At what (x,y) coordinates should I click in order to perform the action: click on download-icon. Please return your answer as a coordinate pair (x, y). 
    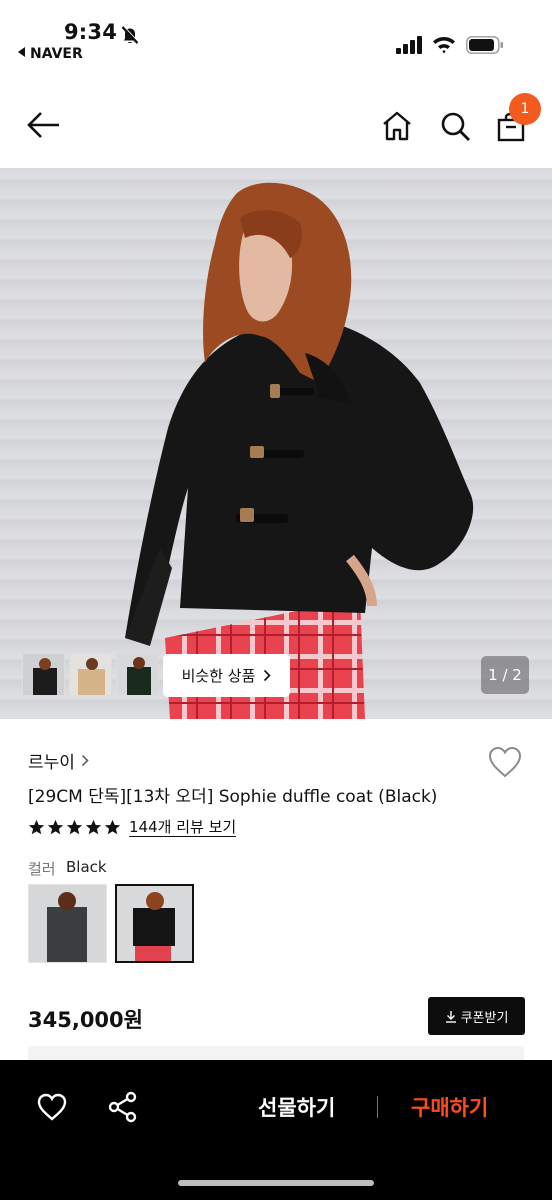
    Looking at the image, I should click on (450, 1016).